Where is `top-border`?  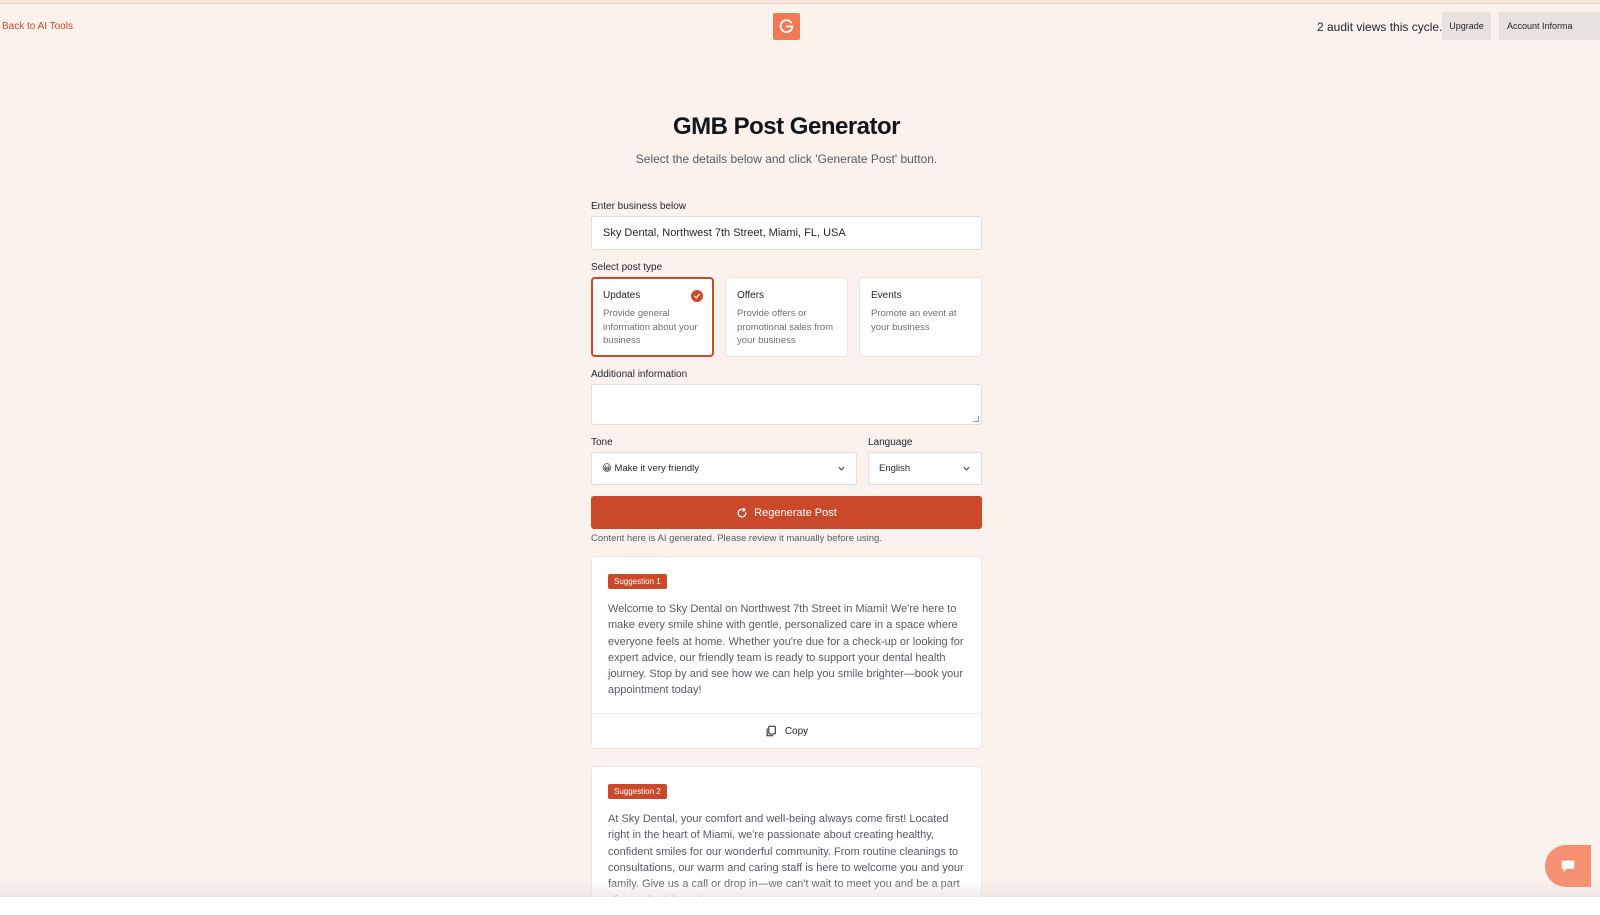 top-border is located at coordinates (800, 2).